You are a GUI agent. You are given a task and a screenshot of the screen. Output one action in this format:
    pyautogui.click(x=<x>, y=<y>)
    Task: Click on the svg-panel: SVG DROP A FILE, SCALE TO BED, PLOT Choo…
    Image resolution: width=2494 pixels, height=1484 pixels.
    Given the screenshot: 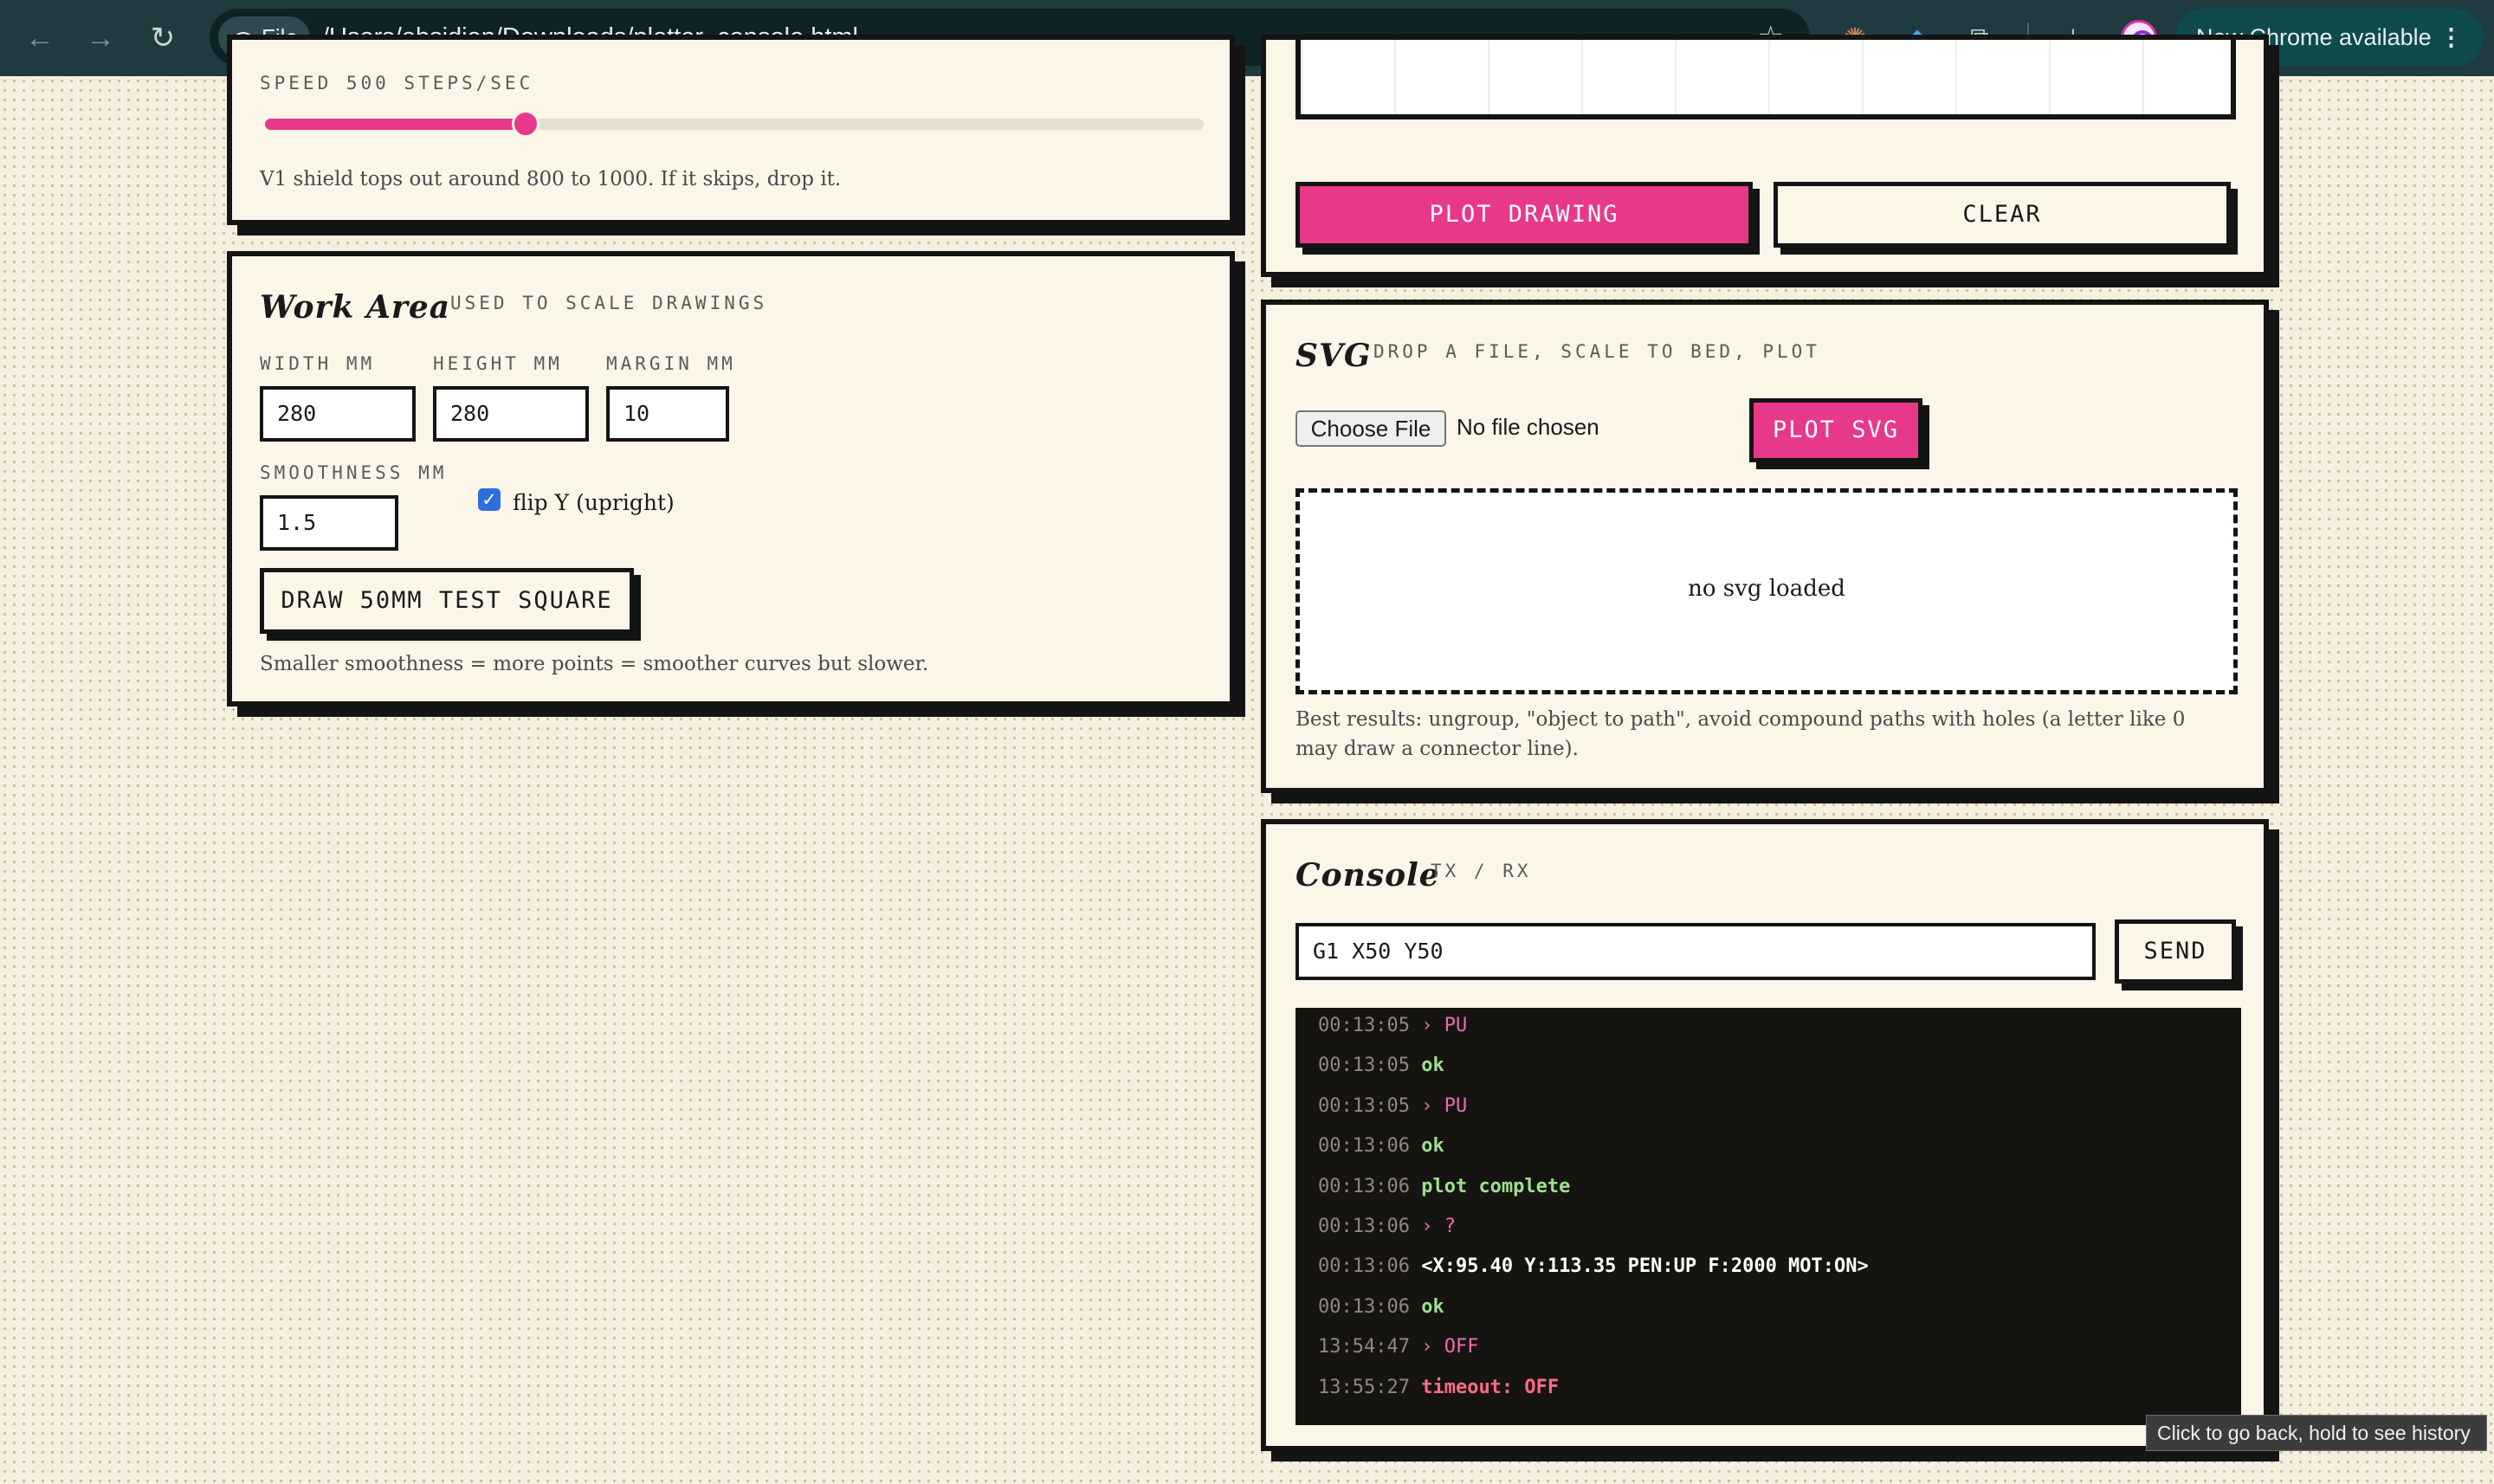 What is the action you would take?
    pyautogui.click(x=1765, y=546)
    